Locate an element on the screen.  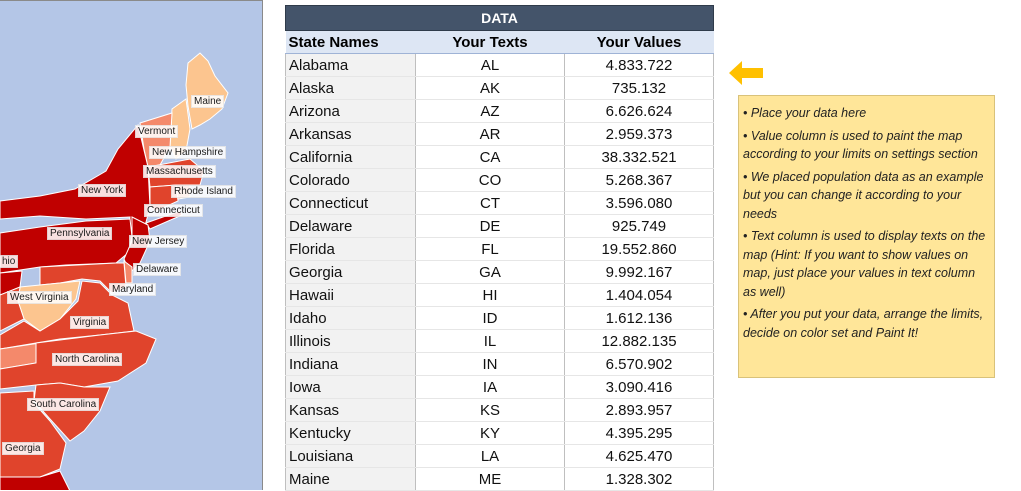
cell-value: 1.328.302 is located at coordinates (639, 479).